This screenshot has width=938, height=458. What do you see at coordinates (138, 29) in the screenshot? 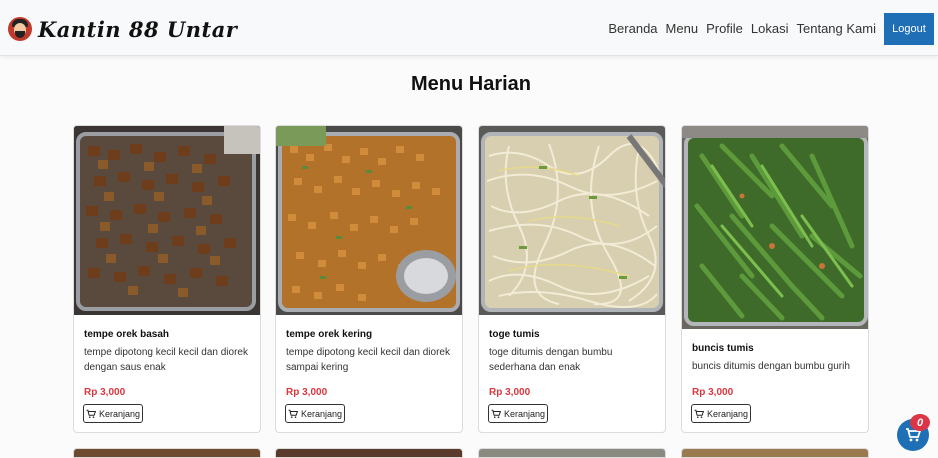
I see `brand-name: Kantin 88 Untar` at bounding box center [138, 29].